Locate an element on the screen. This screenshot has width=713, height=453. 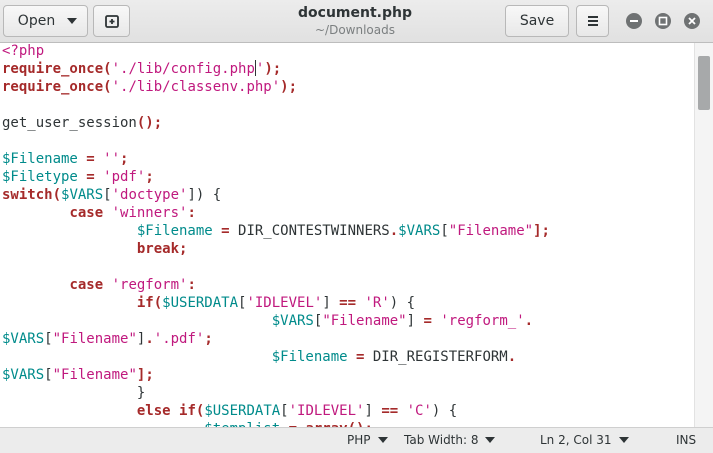
code-line: get_user_session(); is located at coordinates (276, 123).